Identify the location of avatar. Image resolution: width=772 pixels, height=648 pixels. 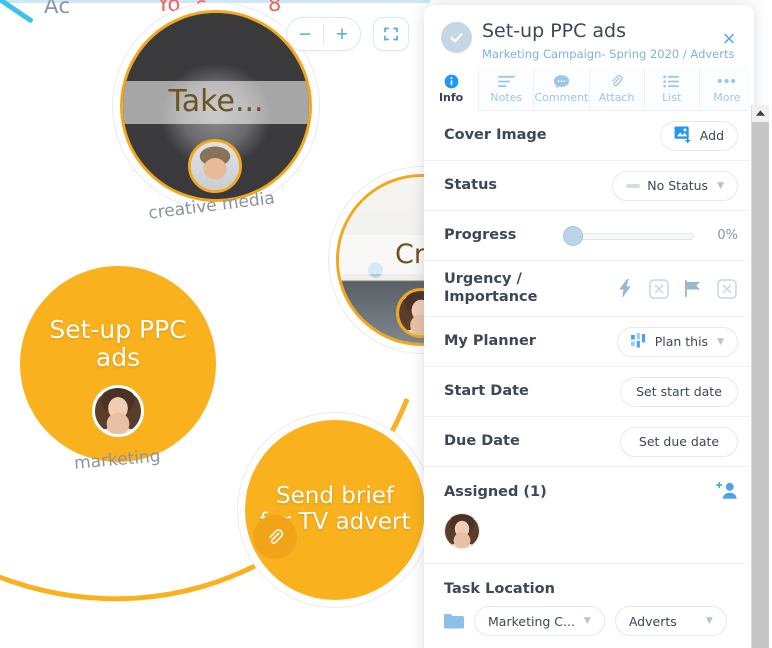
(462, 531).